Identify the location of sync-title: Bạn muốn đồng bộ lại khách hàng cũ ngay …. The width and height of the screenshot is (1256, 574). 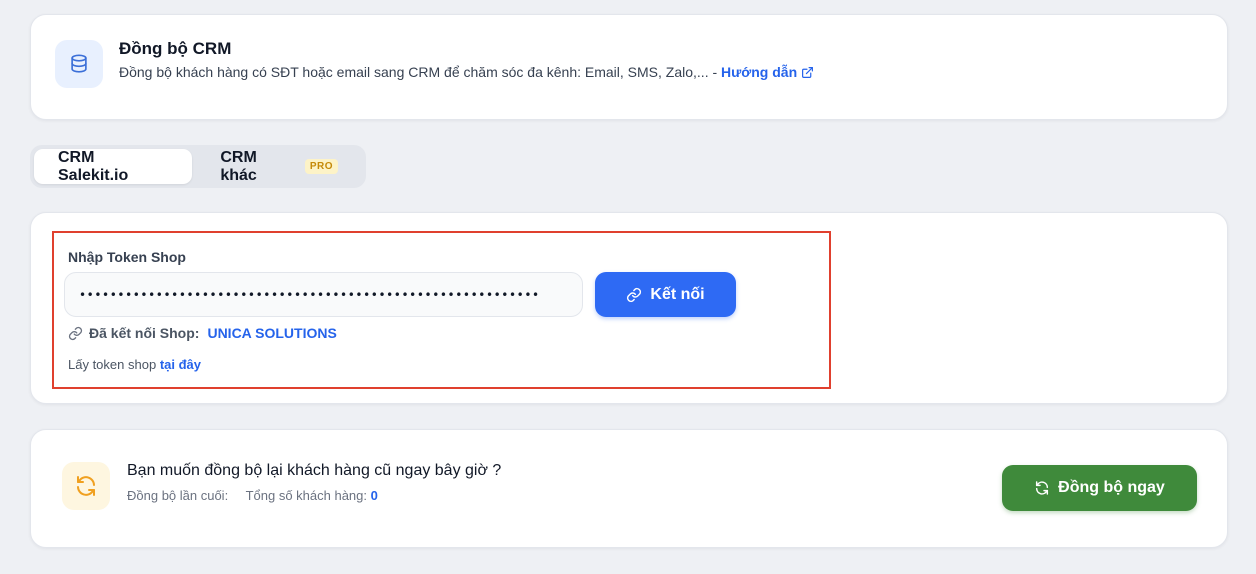
(314, 470).